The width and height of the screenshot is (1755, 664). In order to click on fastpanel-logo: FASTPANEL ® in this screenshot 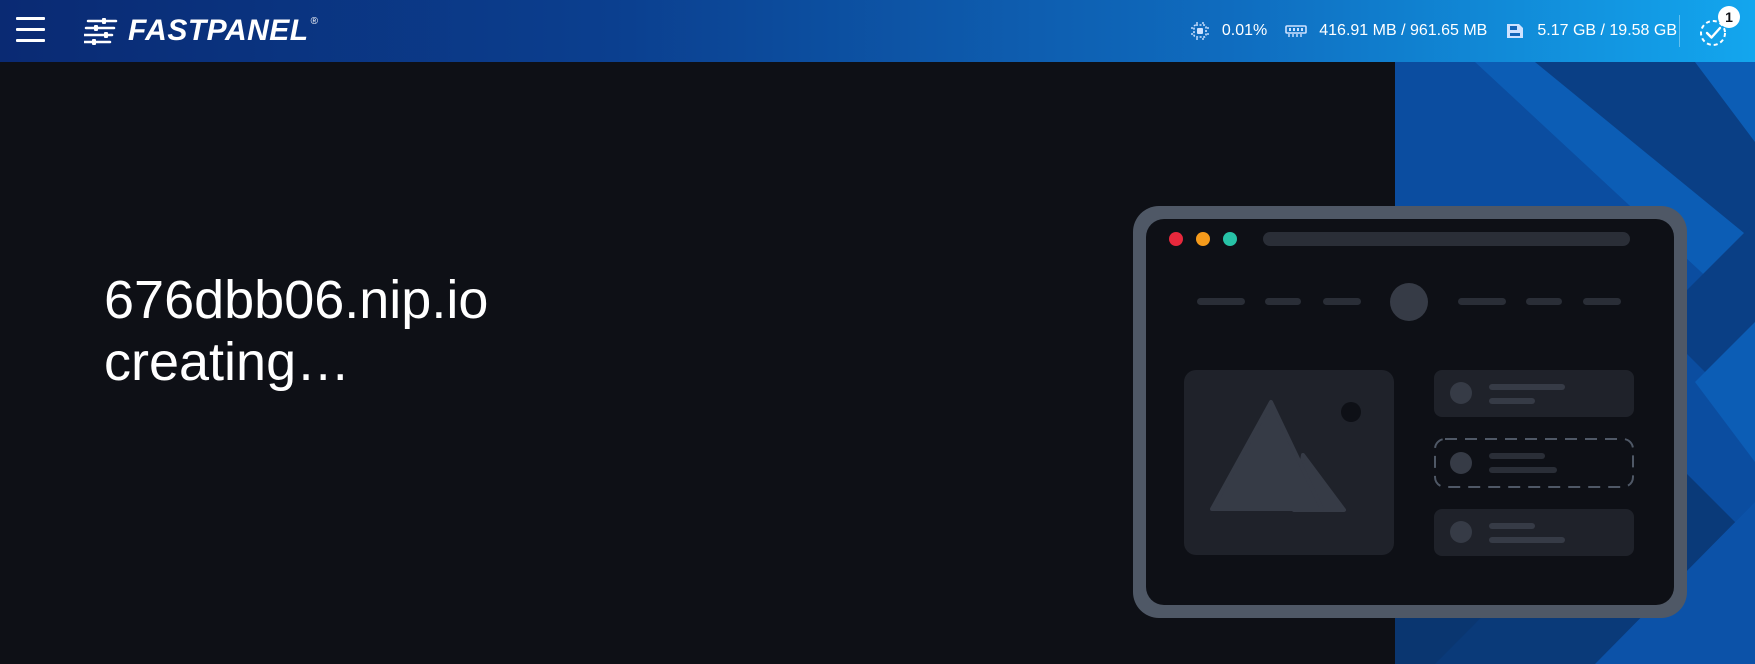, I will do `click(201, 31)`.